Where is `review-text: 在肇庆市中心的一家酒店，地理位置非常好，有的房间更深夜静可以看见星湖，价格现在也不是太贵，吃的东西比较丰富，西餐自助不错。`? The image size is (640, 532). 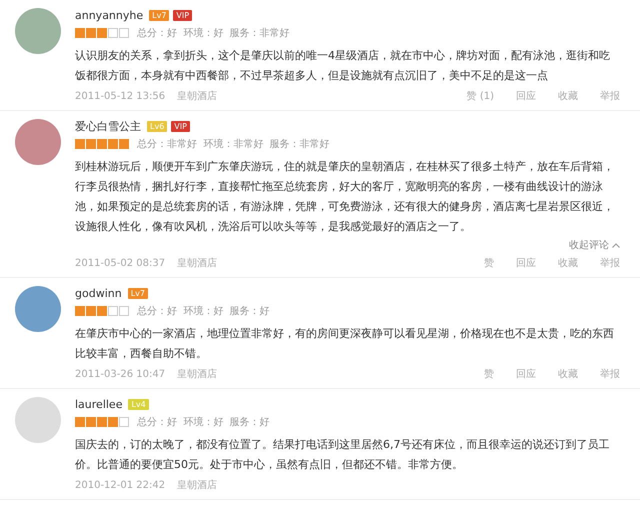
review-text: 在肇庆市中心的一家酒店，地理位置非常好，有的房间更深夜静可以看见星湖，价格现在也不是太贵，吃的东西比较丰富，西餐自助不错。 is located at coordinates (345, 344).